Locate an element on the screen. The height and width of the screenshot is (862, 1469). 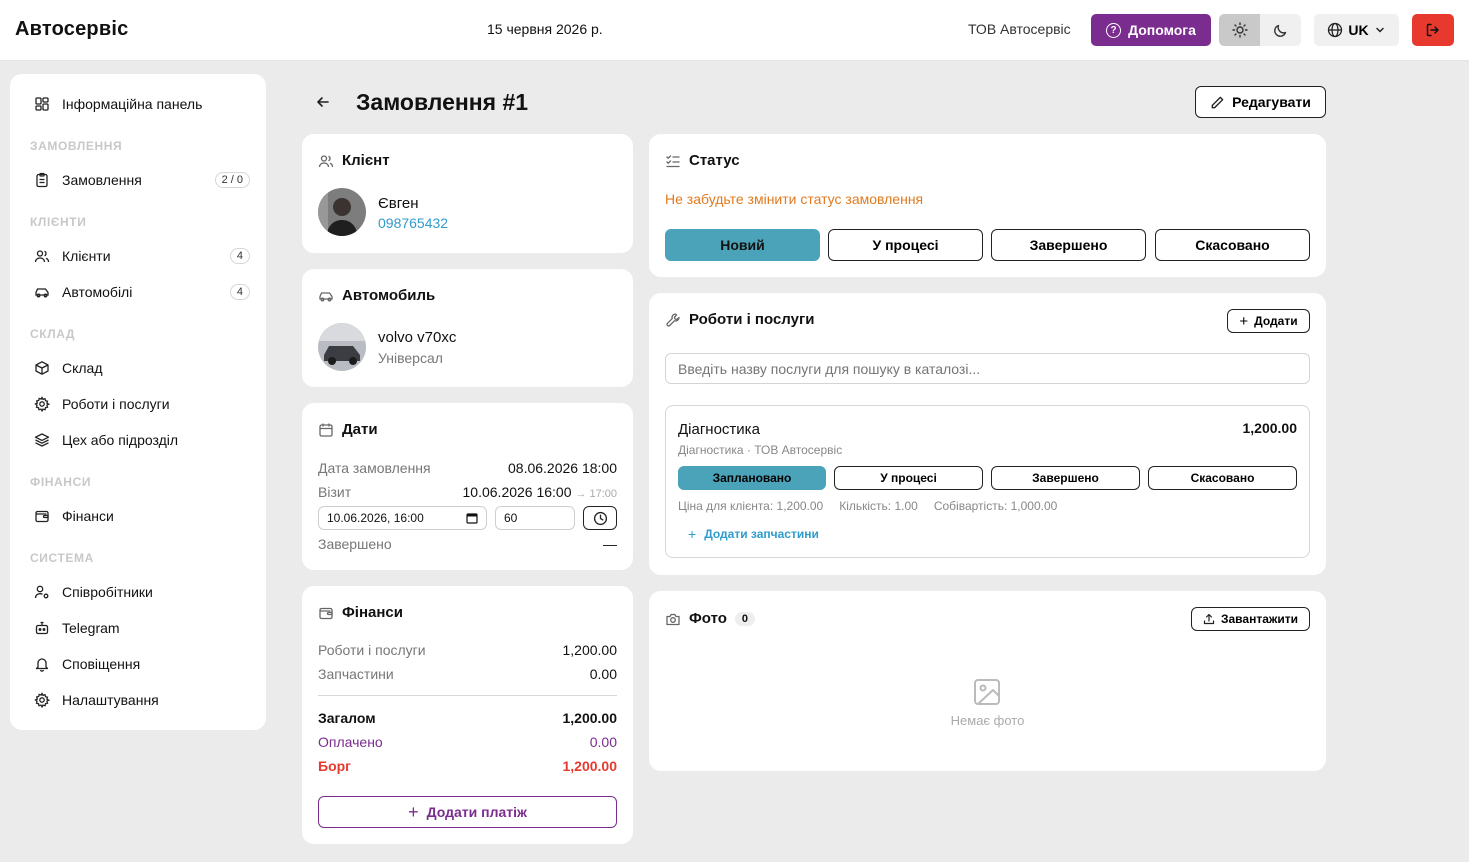
service-status-planned-button: Заплановано is located at coordinates (752, 478).